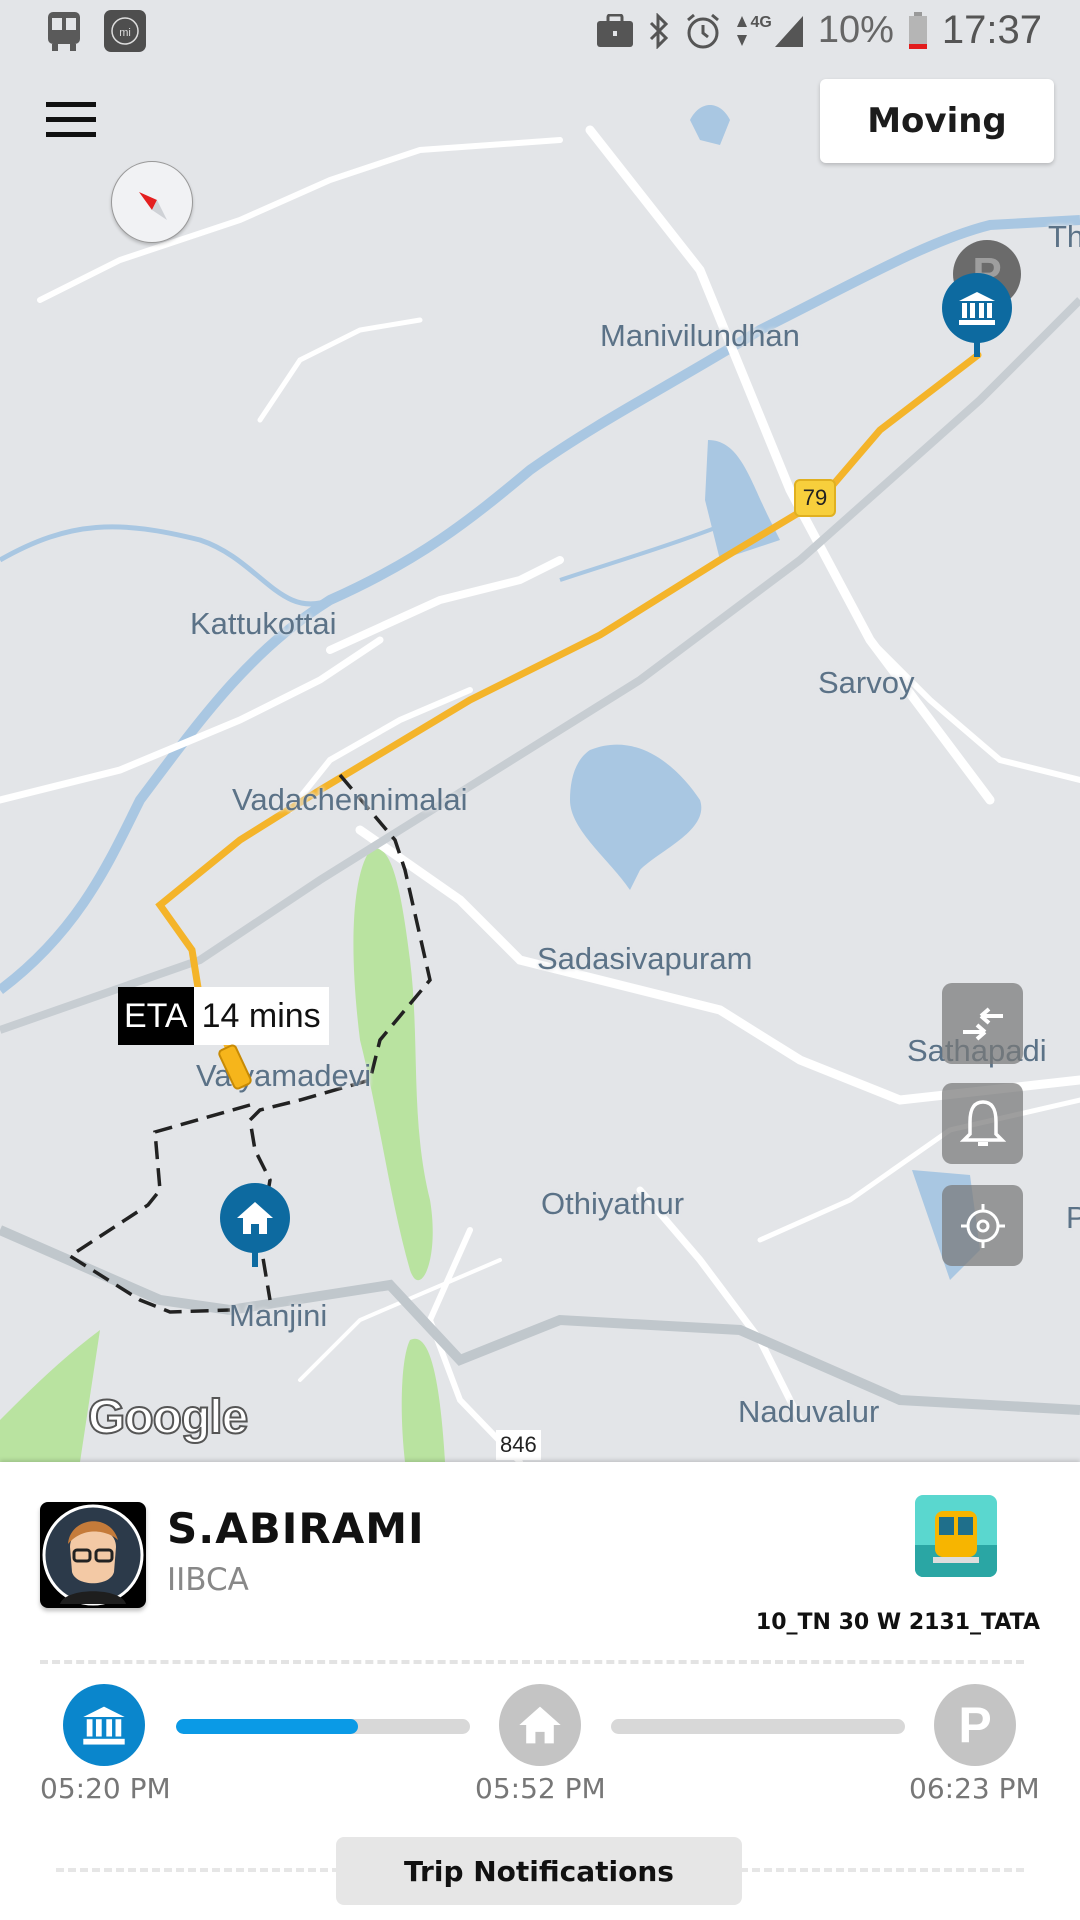  What do you see at coordinates (645, 958) in the screenshot?
I see `place-label: Sadasivapuram` at bounding box center [645, 958].